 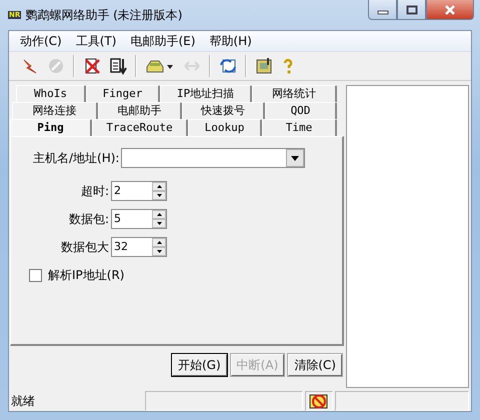 What do you see at coordinates (140, 110) in the screenshot?
I see `tab: 电邮助手` at bounding box center [140, 110].